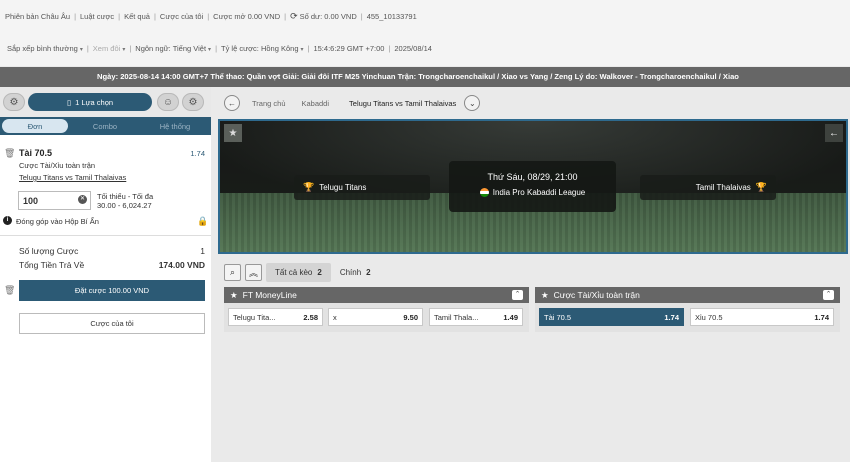 This screenshot has height=462, width=850. What do you see at coordinates (269, 103) in the screenshot?
I see `breadcrumb-home: Trang chủ` at bounding box center [269, 103].